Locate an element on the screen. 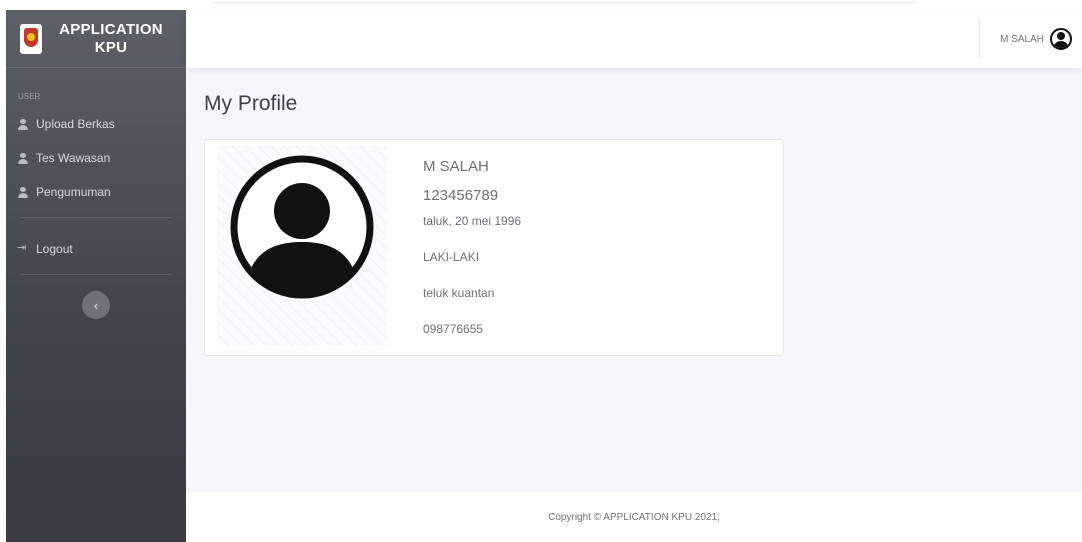 Image resolution: width=1082 pixels, height=542 pixels. sidebar-item-label: Pengumuman is located at coordinates (73, 192).